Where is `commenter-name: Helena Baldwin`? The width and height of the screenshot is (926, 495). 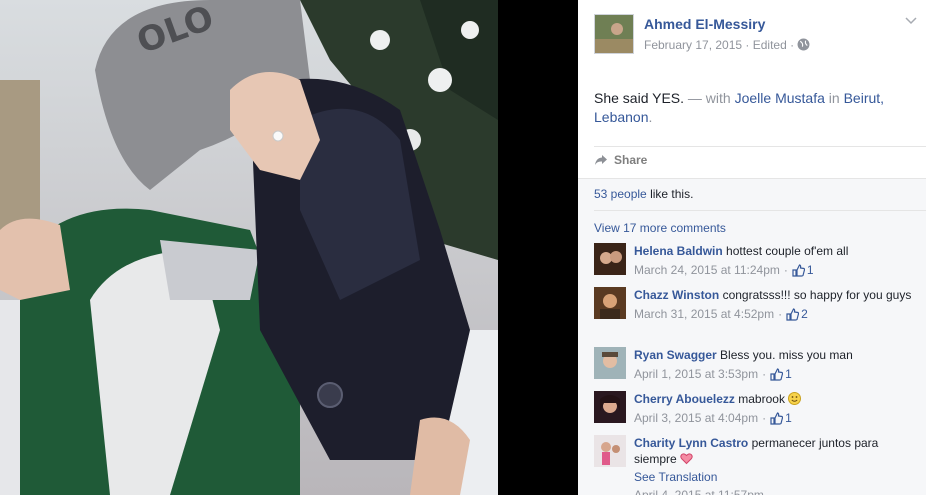
commenter-name: Helena Baldwin is located at coordinates (678, 251).